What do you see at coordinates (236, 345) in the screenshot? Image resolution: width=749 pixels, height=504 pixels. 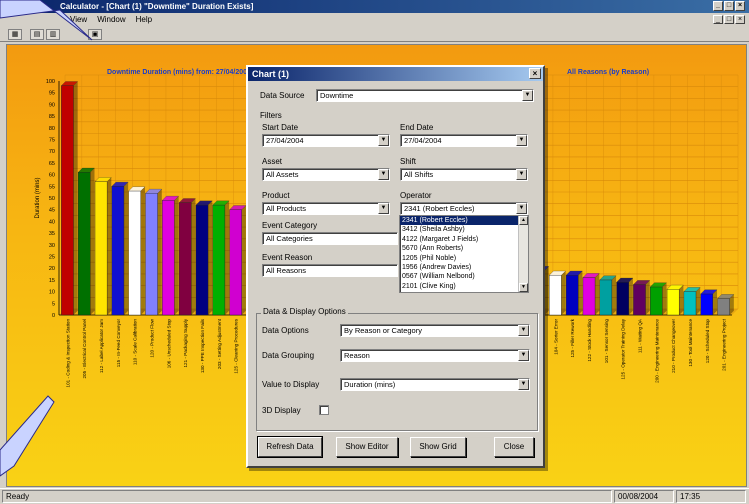 I see `x-tick-label: 125 - Cleaning Procedures` at bounding box center [236, 345].